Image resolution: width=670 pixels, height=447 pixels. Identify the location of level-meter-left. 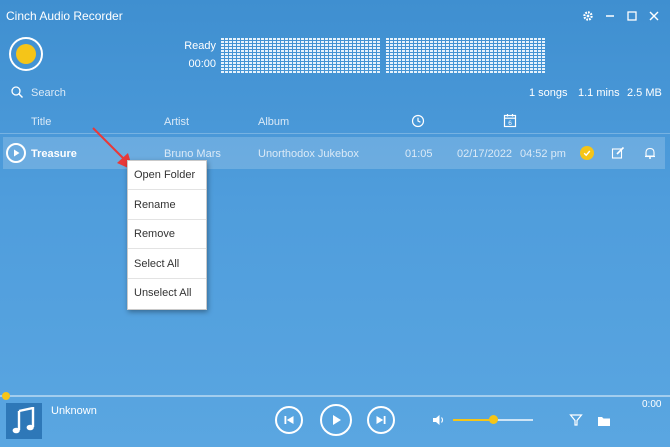
(301, 56).